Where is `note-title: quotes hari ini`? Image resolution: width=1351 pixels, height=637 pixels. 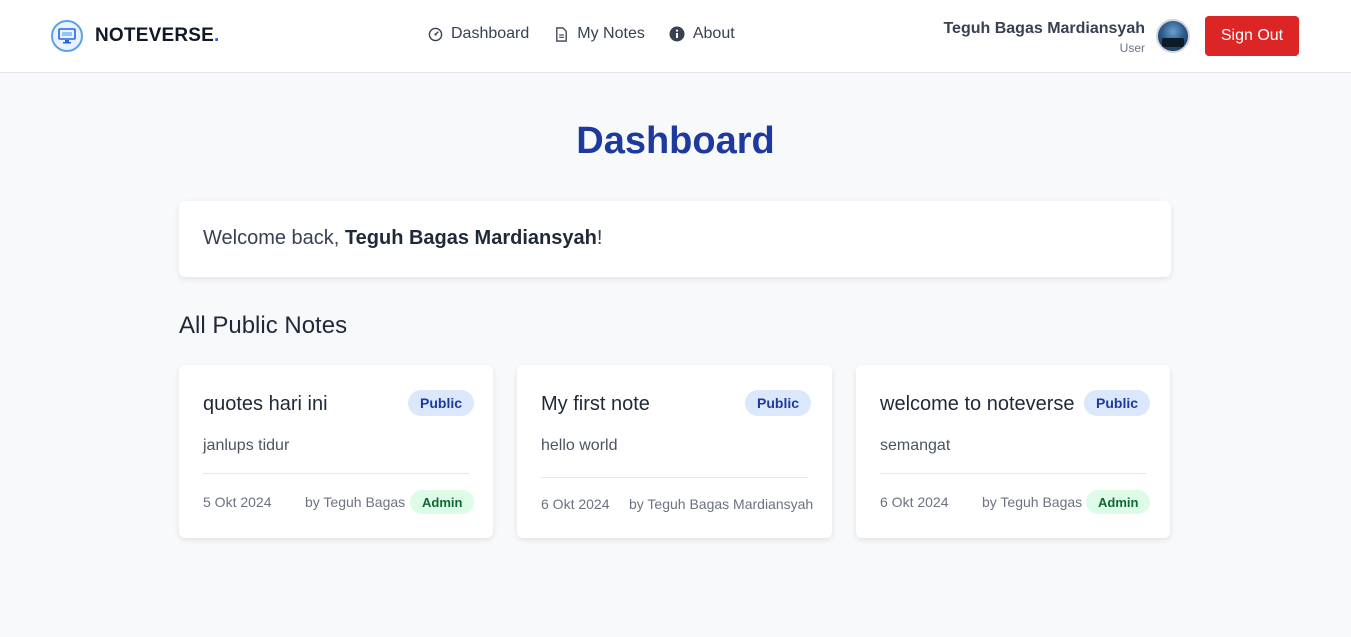 note-title: quotes hari ini is located at coordinates (265, 404).